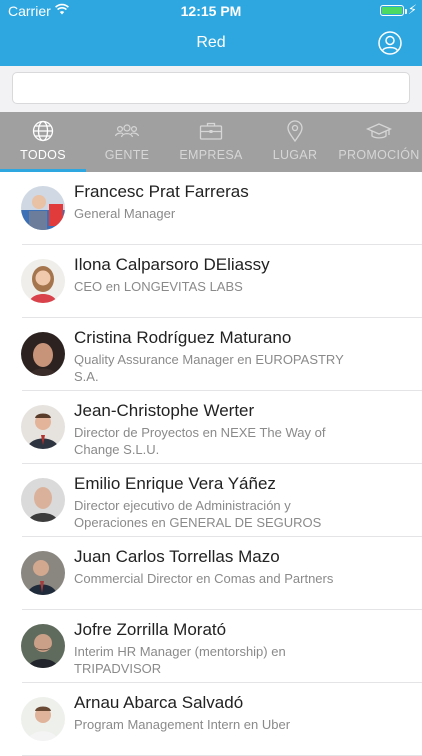  I want to click on map-pin-icon, so click(295, 131).